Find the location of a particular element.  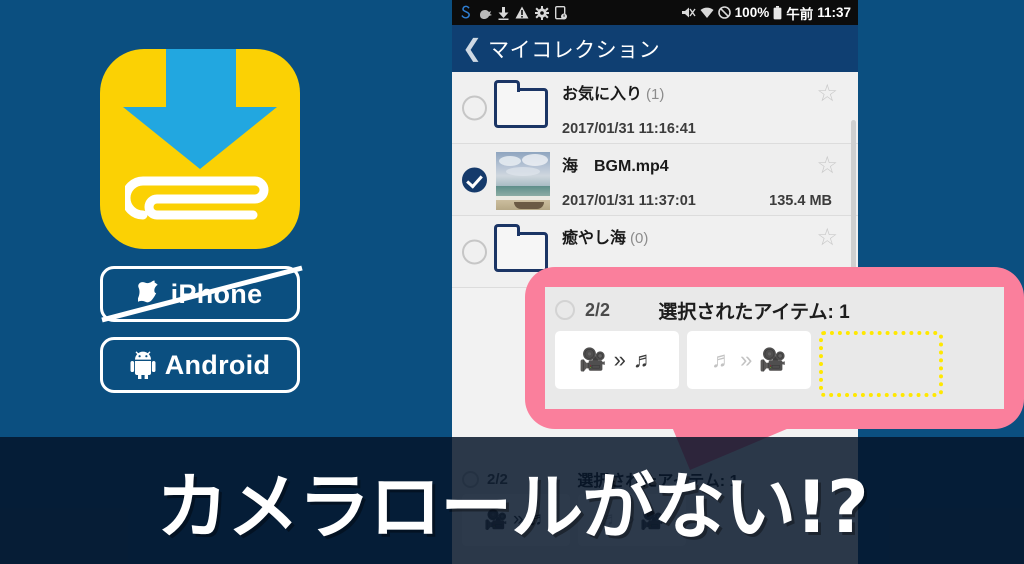

arrow-stem is located at coordinates (201, 82).